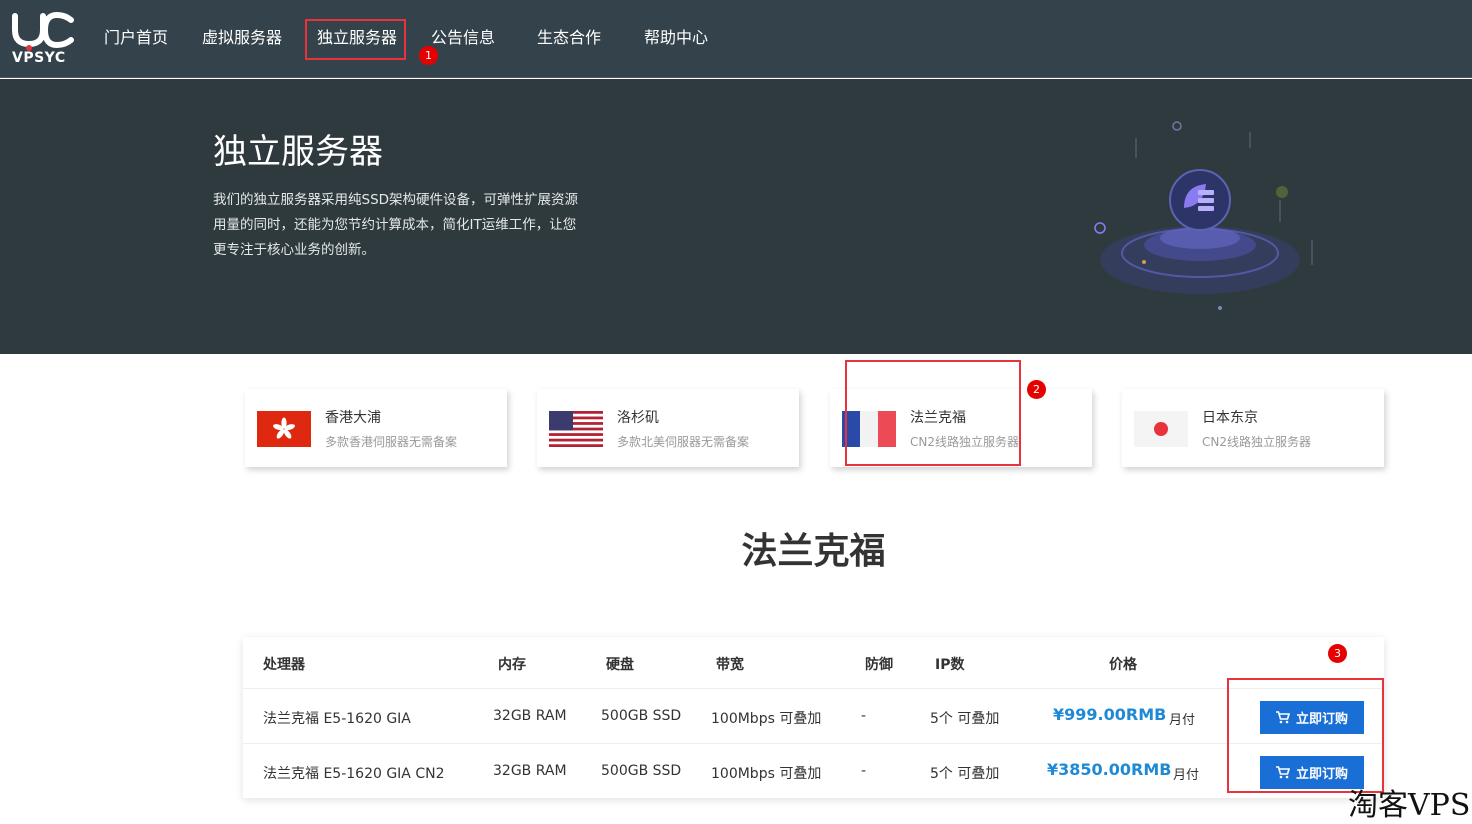  What do you see at coordinates (576, 429) in the screenshot?
I see `usa-flag-icon` at bounding box center [576, 429].